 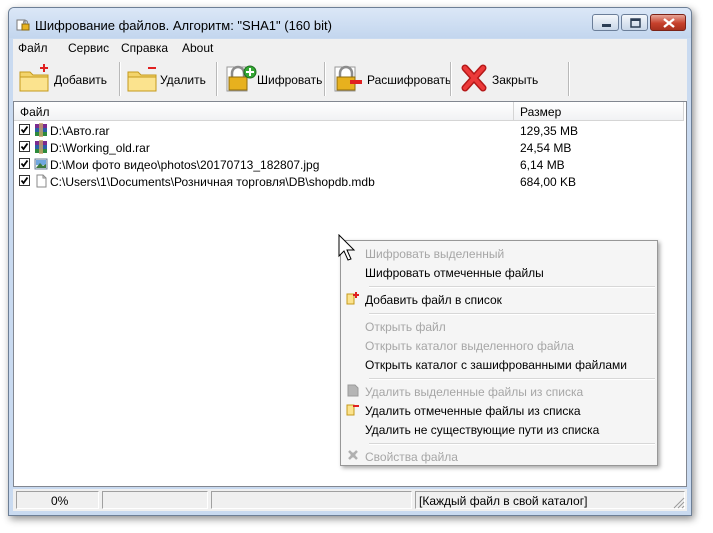 What do you see at coordinates (546, 148) in the screenshot?
I see `file-size: 24,54 MB` at bounding box center [546, 148].